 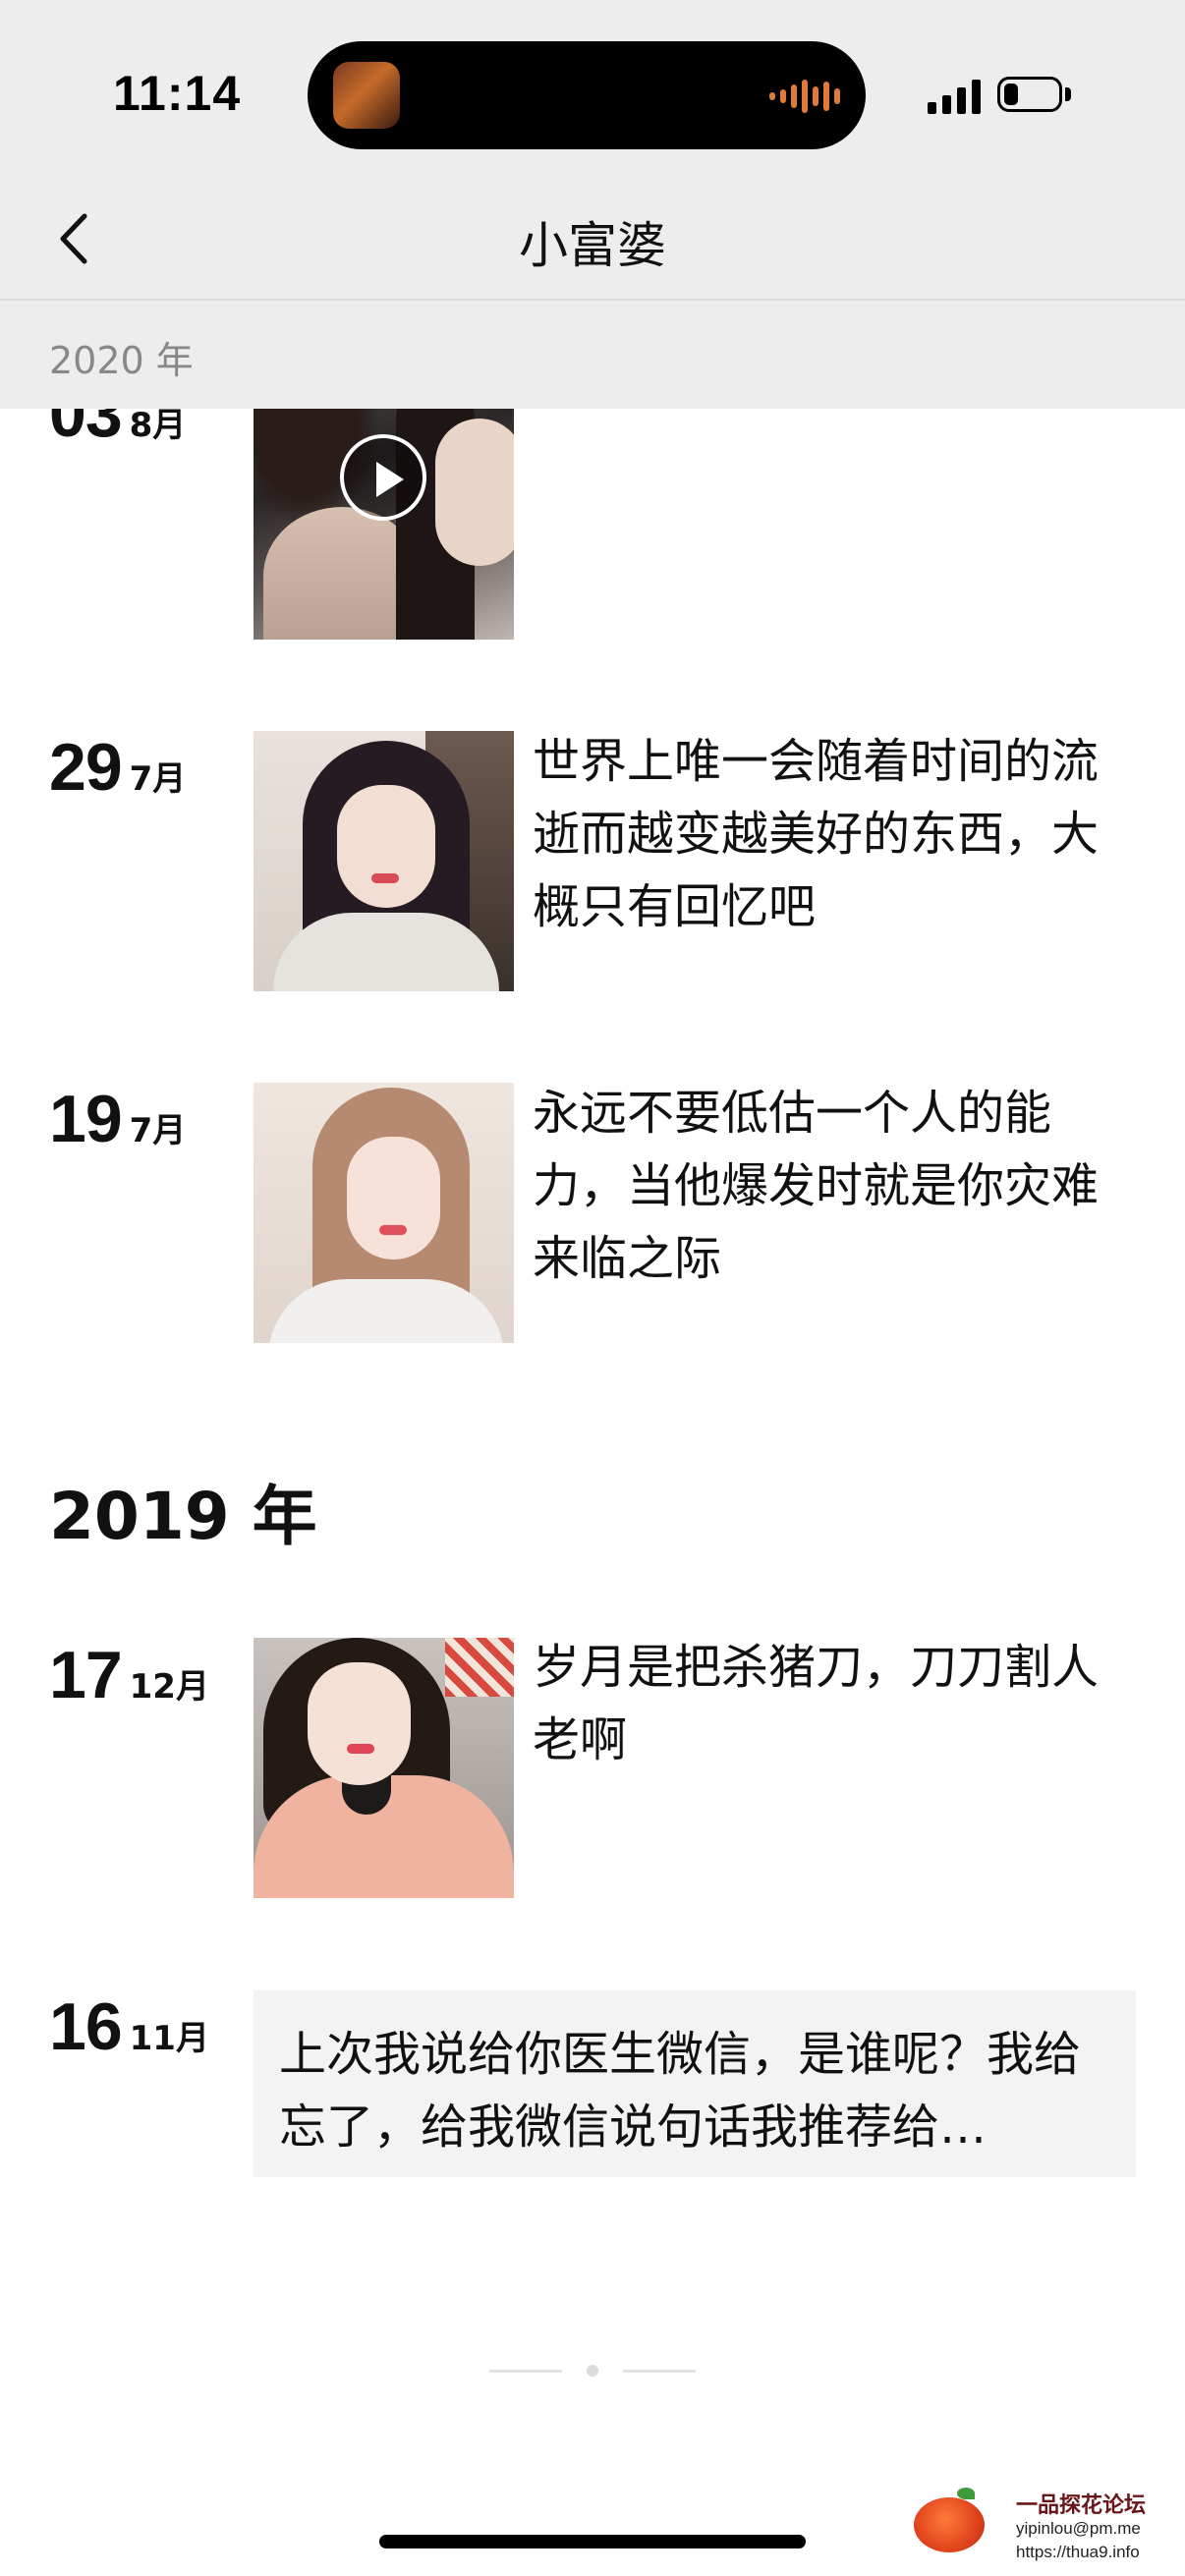 What do you see at coordinates (817, 1703) in the screenshot?
I see `post-text: 岁月是把杀猪刀，刀刀割人老啊` at bounding box center [817, 1703].